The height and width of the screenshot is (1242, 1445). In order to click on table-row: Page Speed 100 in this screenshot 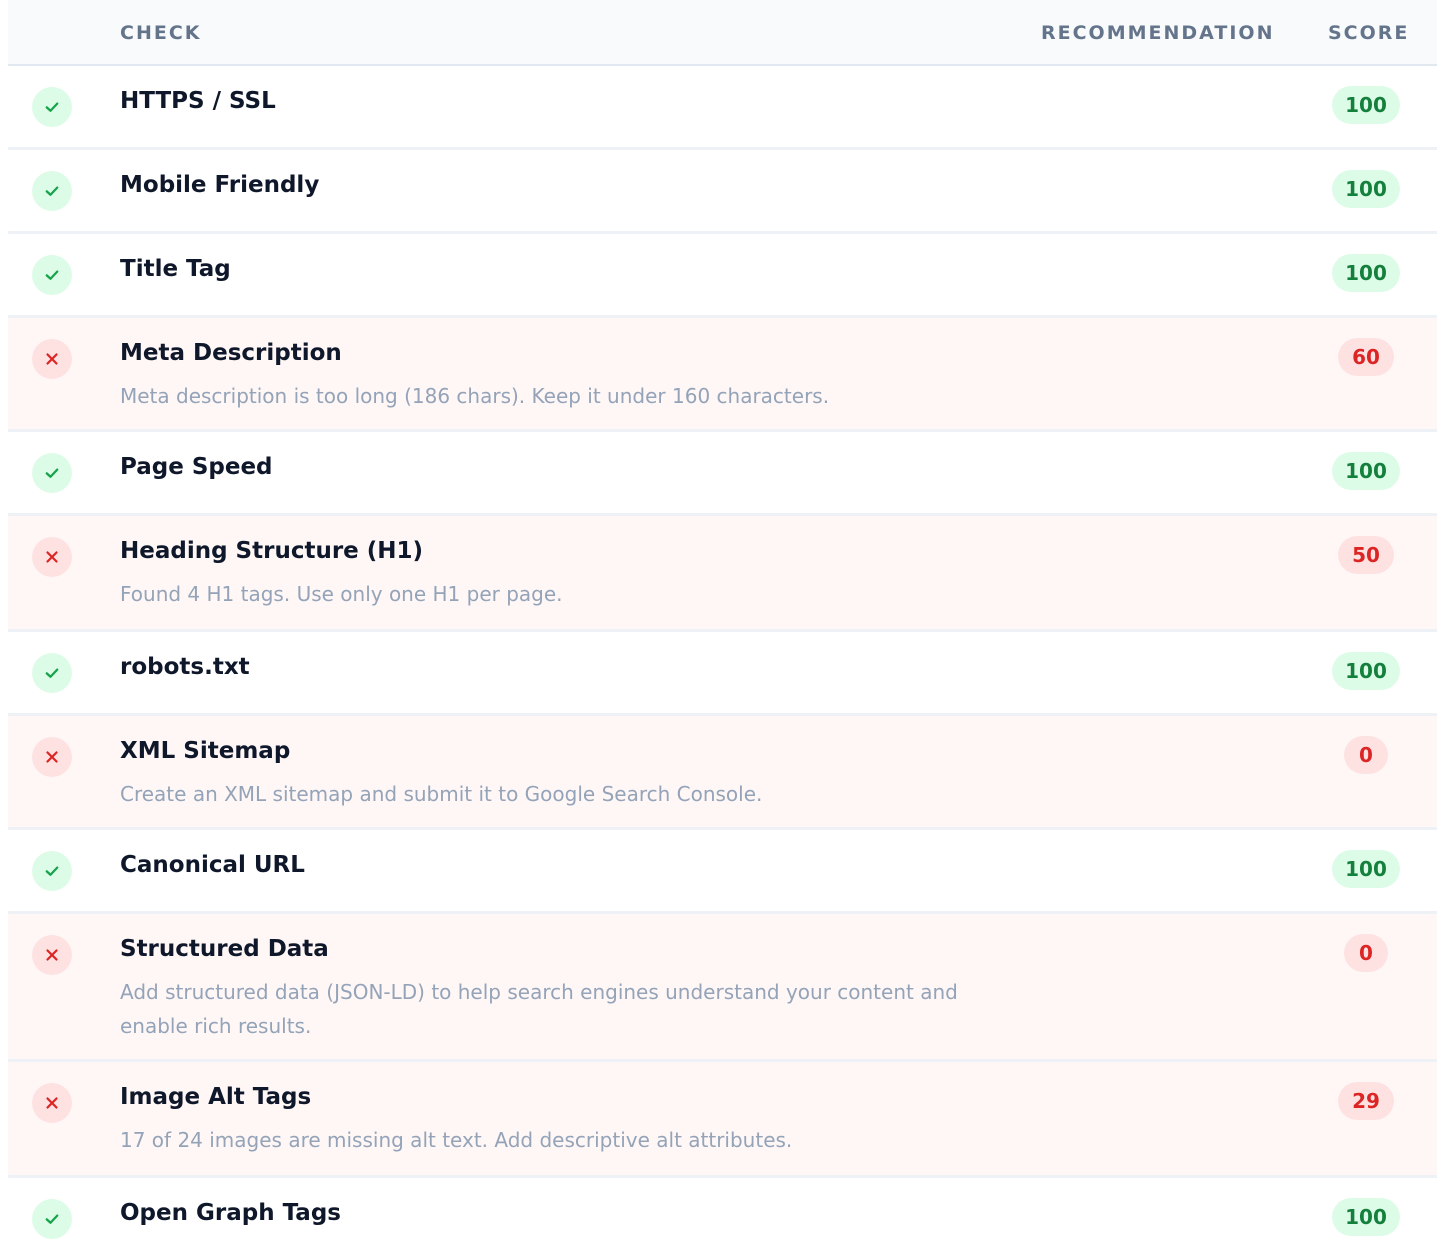, I will do `click(722, 474)`.